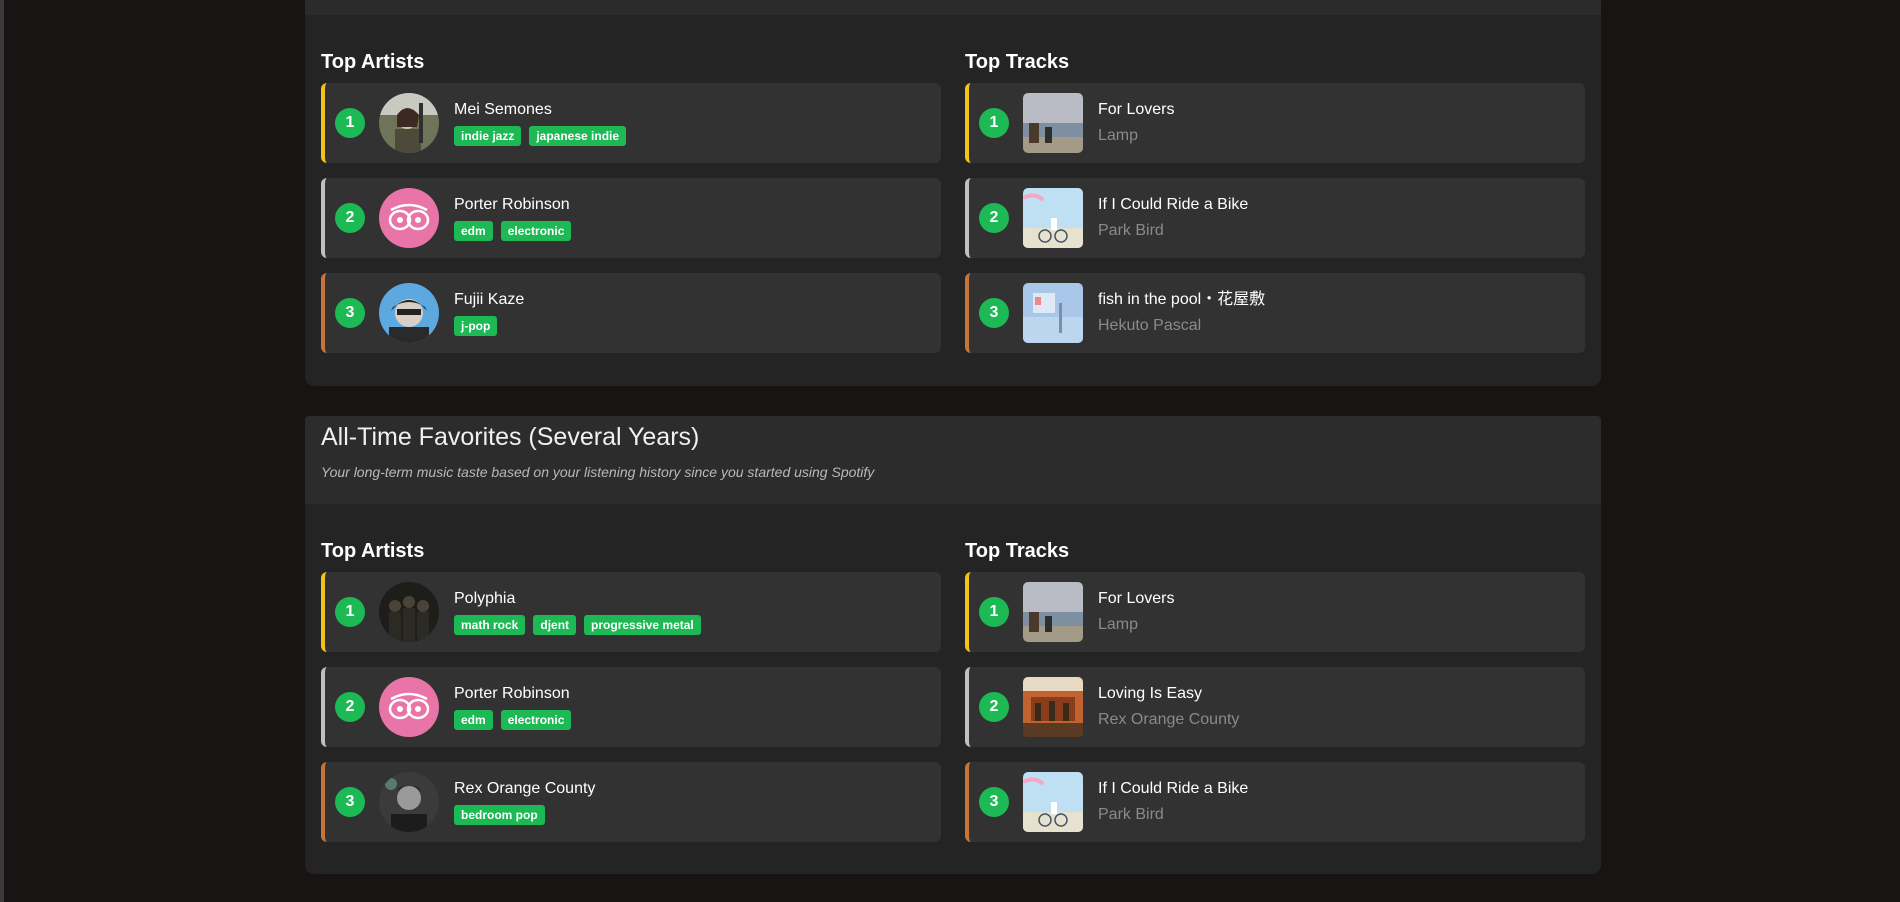  I want to click on artist-item: 3 Fujii Kaze j-pop, so click(631, 313).